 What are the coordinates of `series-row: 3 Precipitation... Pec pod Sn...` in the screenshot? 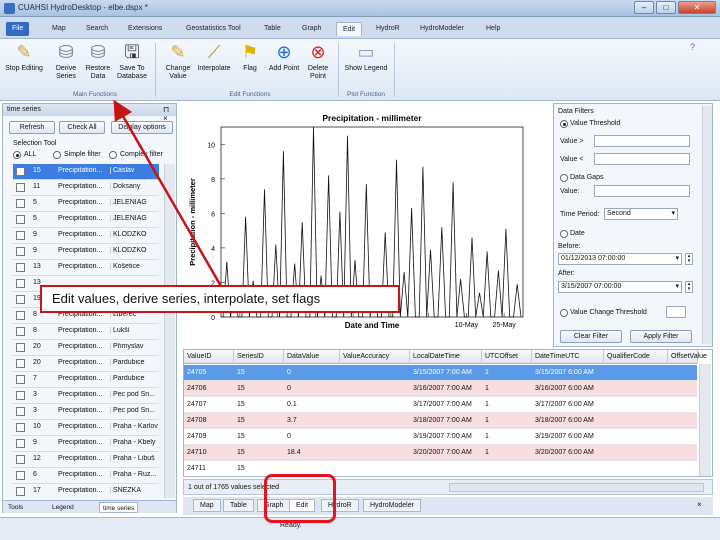 It's located at (86, 412).